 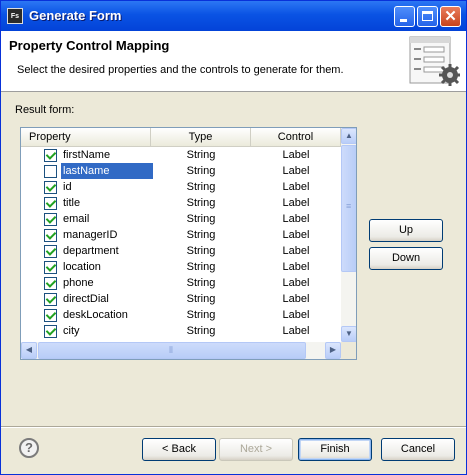 What do you see at coordinates (348, 334) in the screenshot?
I see `scroll-down-icon: ▼` at bounding box center [348, 334].